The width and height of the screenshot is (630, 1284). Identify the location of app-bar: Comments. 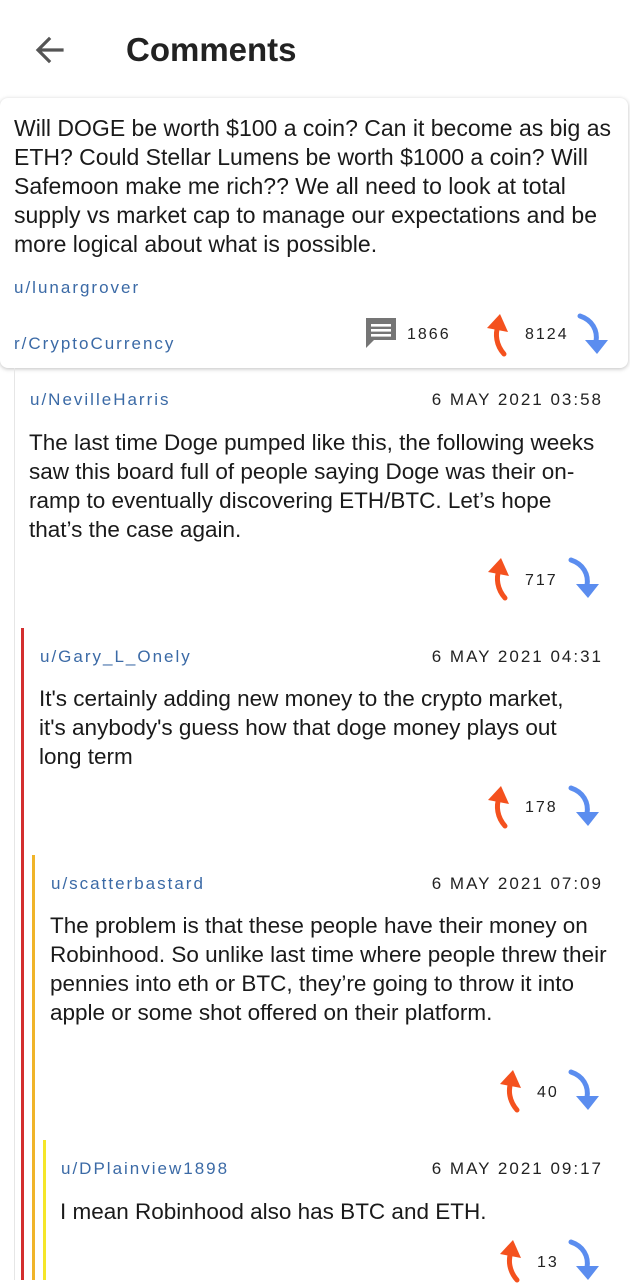
(315, 50).